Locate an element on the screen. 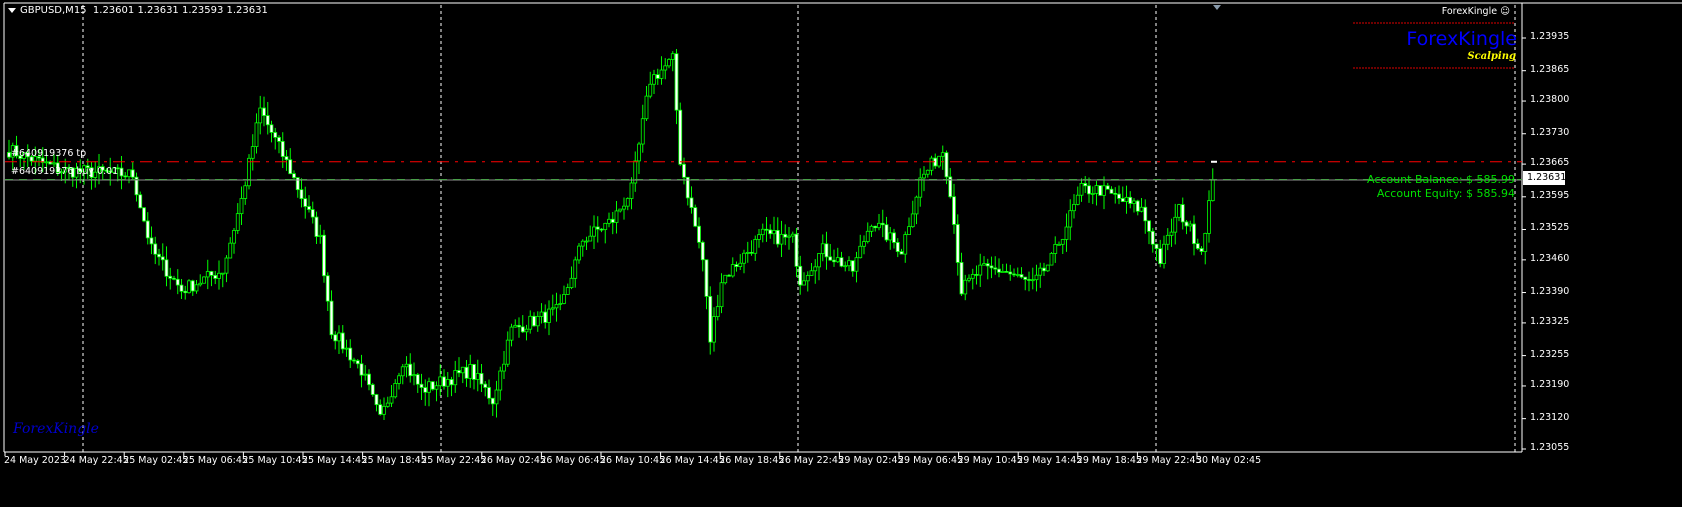  time-tick-label: 26 May 06:45 is located at coordinates (573, 460).